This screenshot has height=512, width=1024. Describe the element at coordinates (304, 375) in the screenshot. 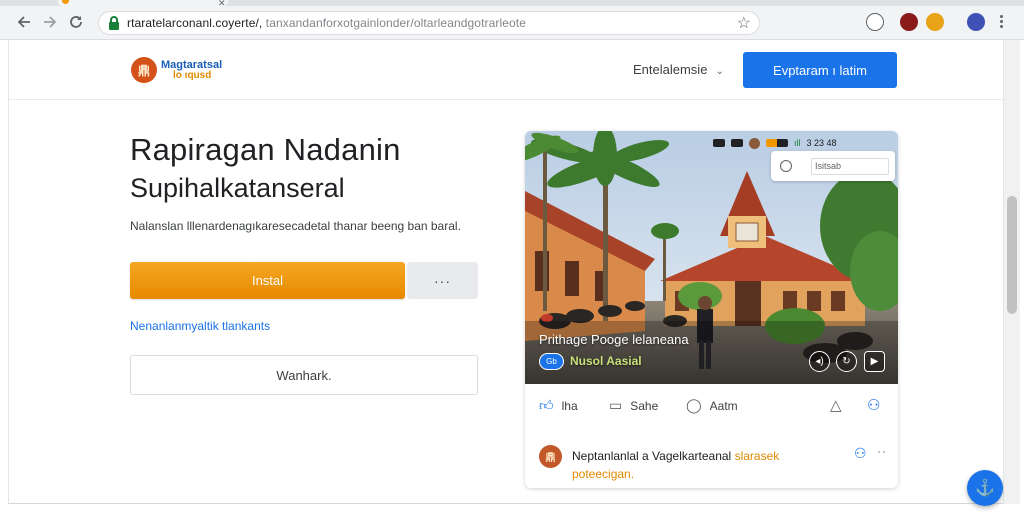

I see `secondary-button: Wanhark.` at that location.